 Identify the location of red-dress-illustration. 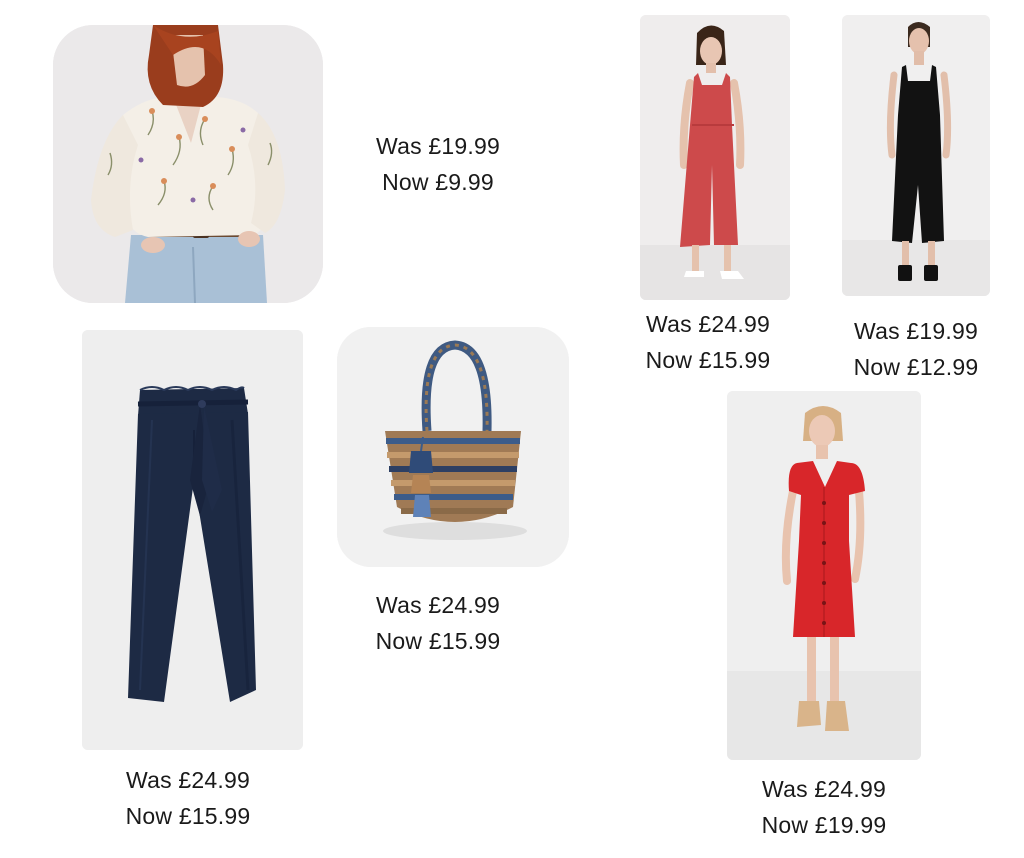
(824, 575).